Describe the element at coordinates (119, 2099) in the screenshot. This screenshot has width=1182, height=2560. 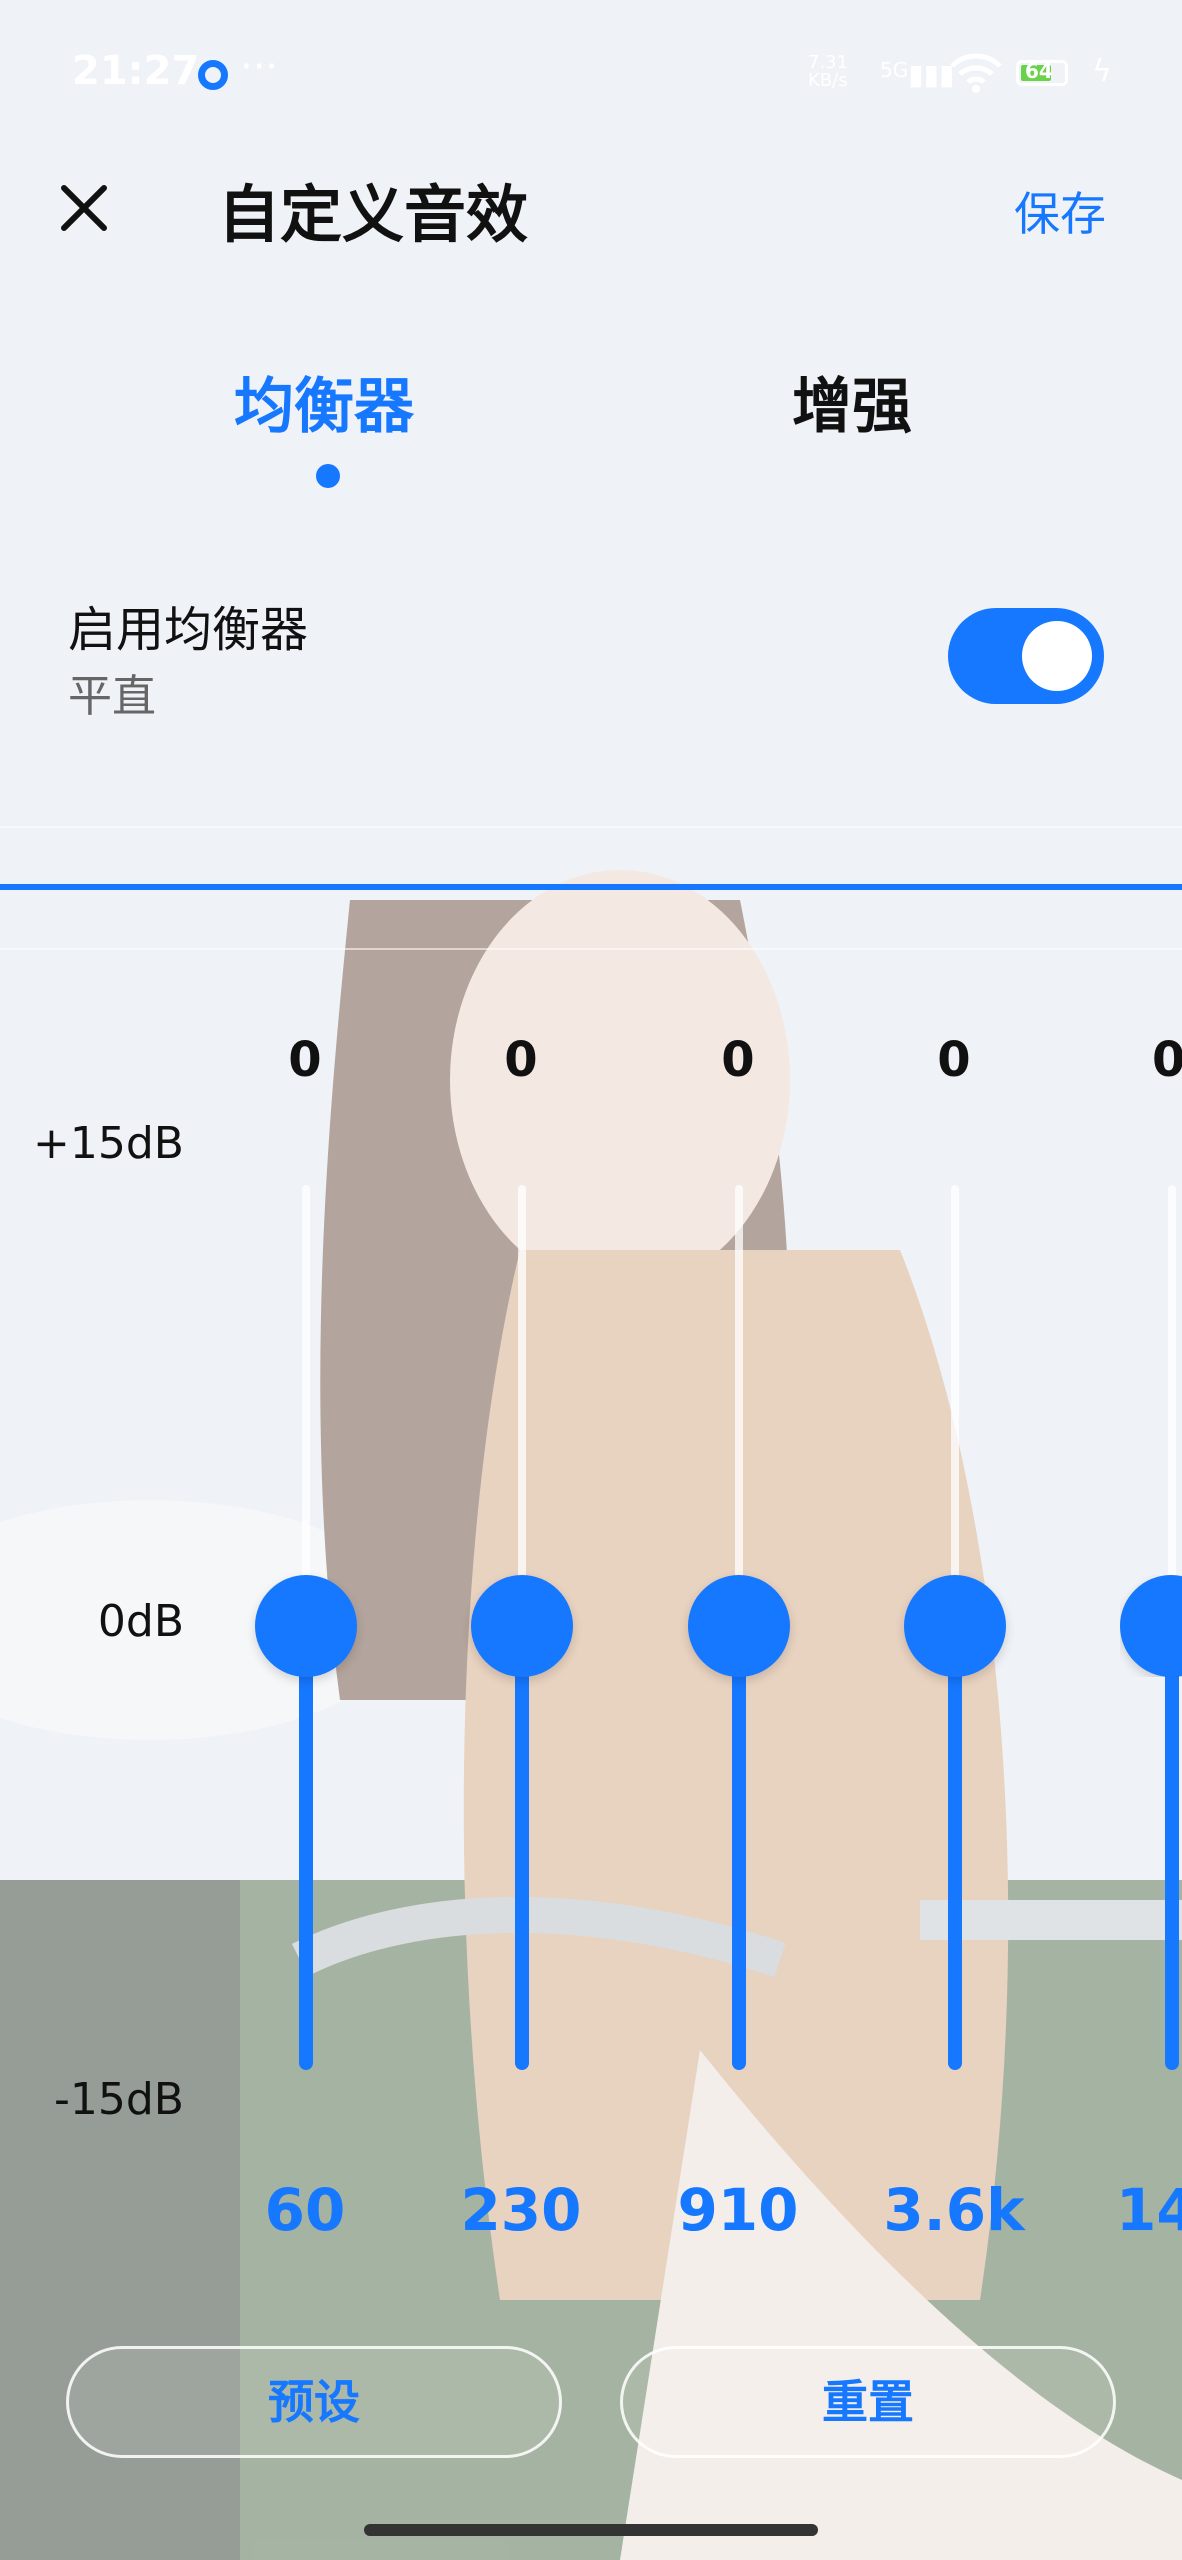
I see `db-min-label: -15dB` at that location.